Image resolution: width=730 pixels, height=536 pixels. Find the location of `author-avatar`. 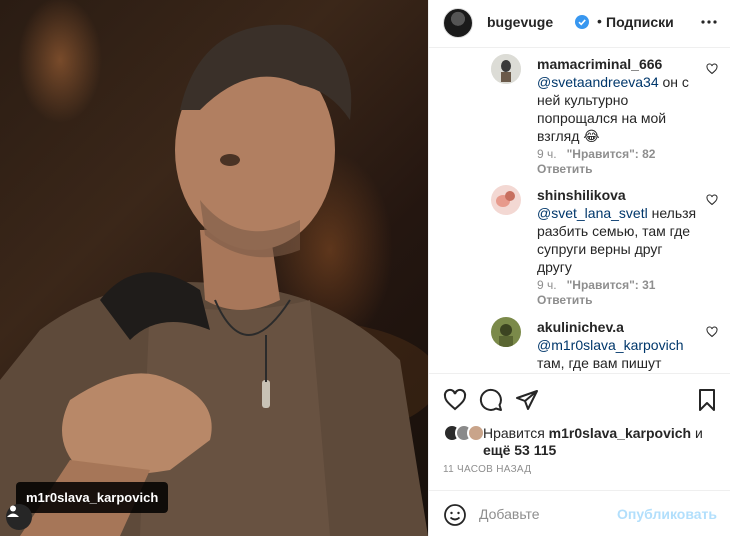

author-avatar is located at coordinates (458, 23).